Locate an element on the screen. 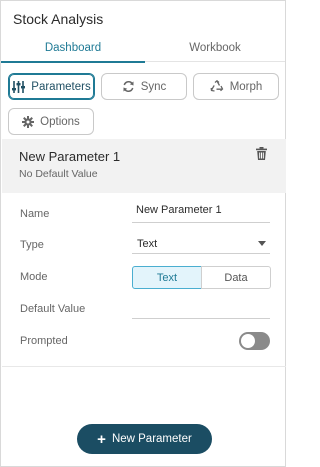 This screenshot has height=467, width=320. default-value-input is located at coordinates (199, 306).